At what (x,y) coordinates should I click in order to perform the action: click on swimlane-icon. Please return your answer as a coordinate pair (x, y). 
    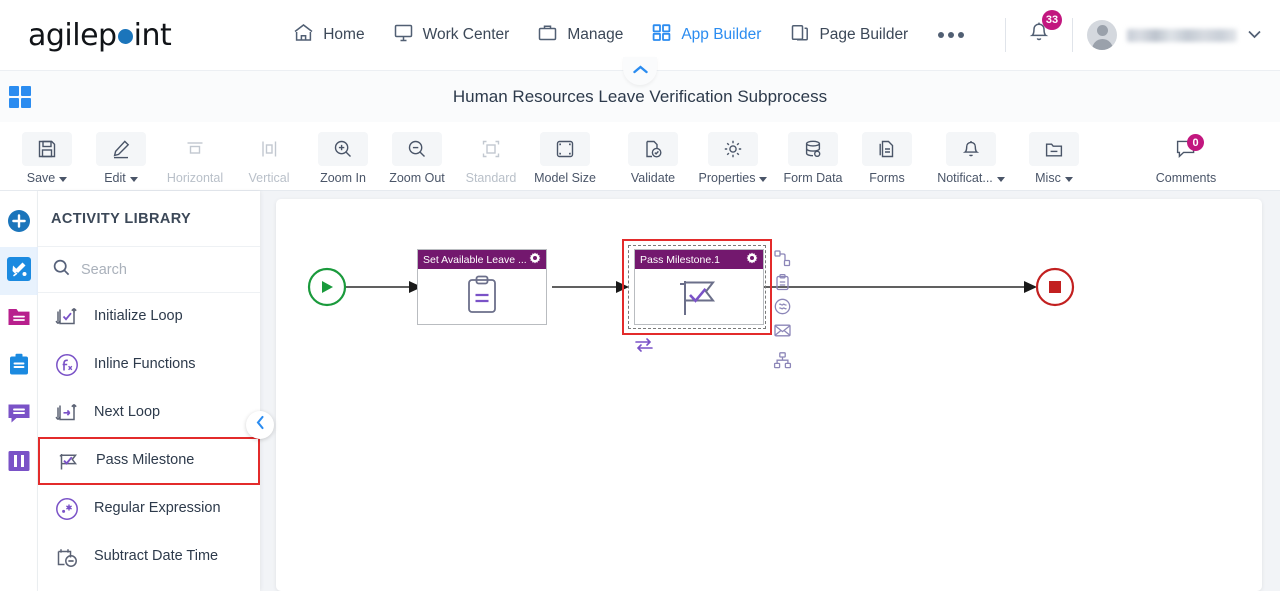
    Looking at the image, I should click on (19, 463).